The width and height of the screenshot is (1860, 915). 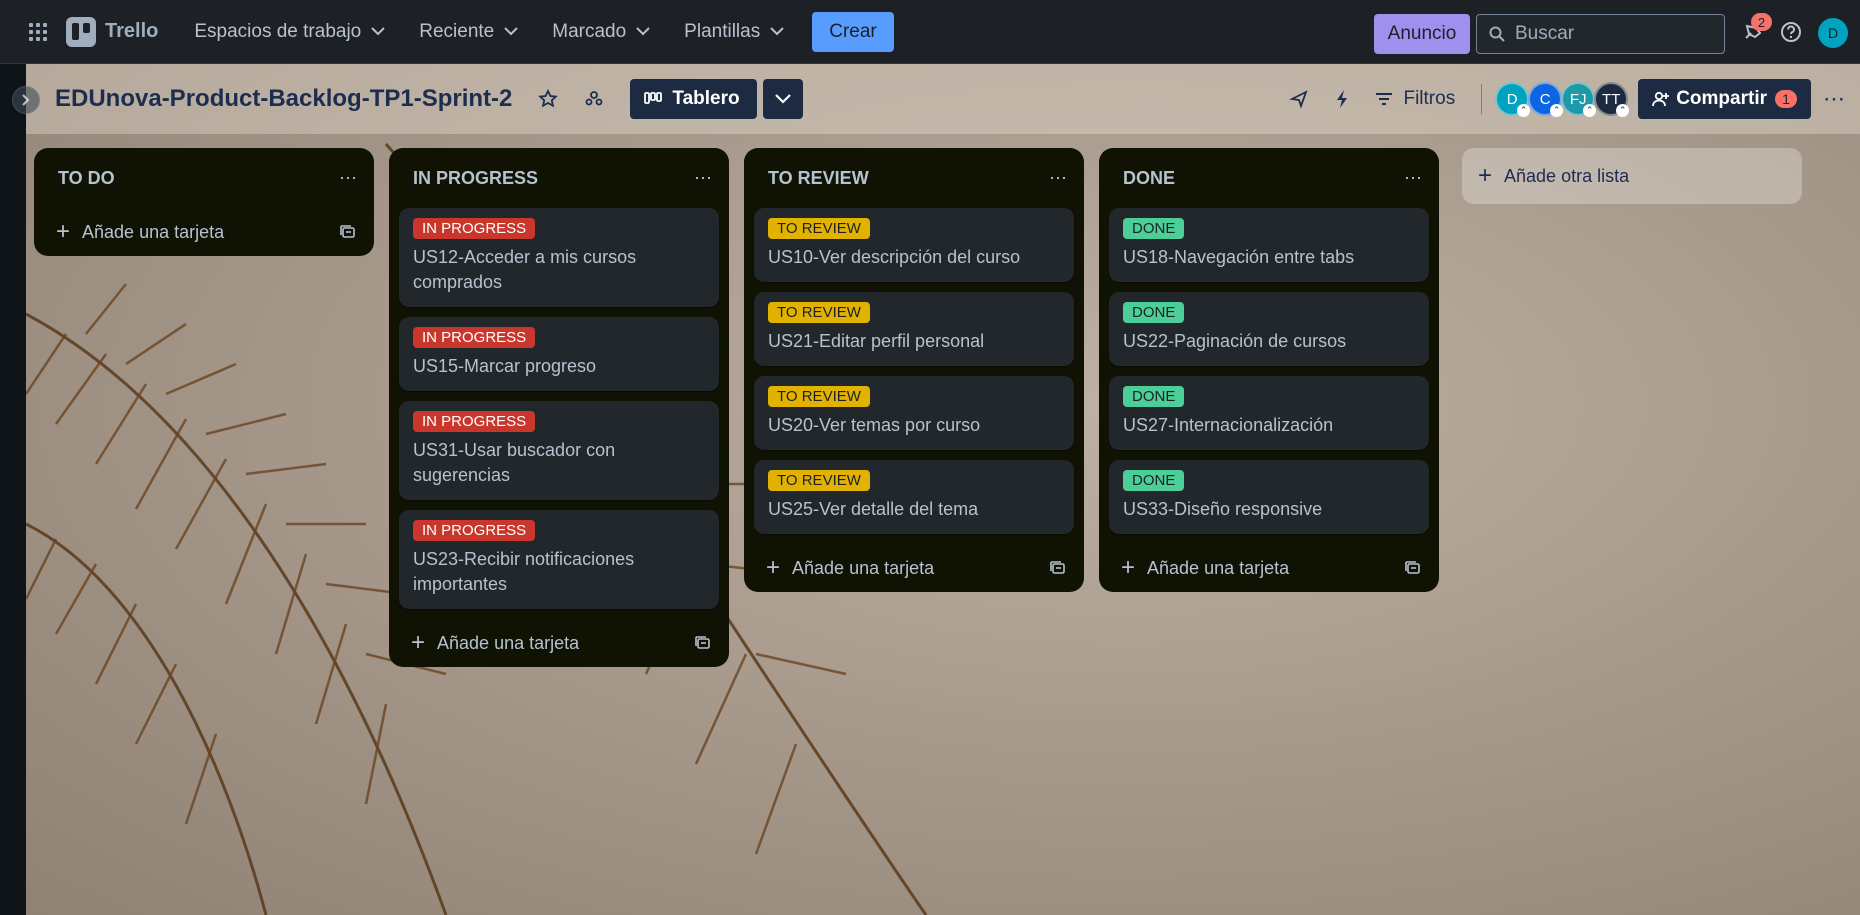 I want to click on filter-icon, so click(x=1384, y=99).